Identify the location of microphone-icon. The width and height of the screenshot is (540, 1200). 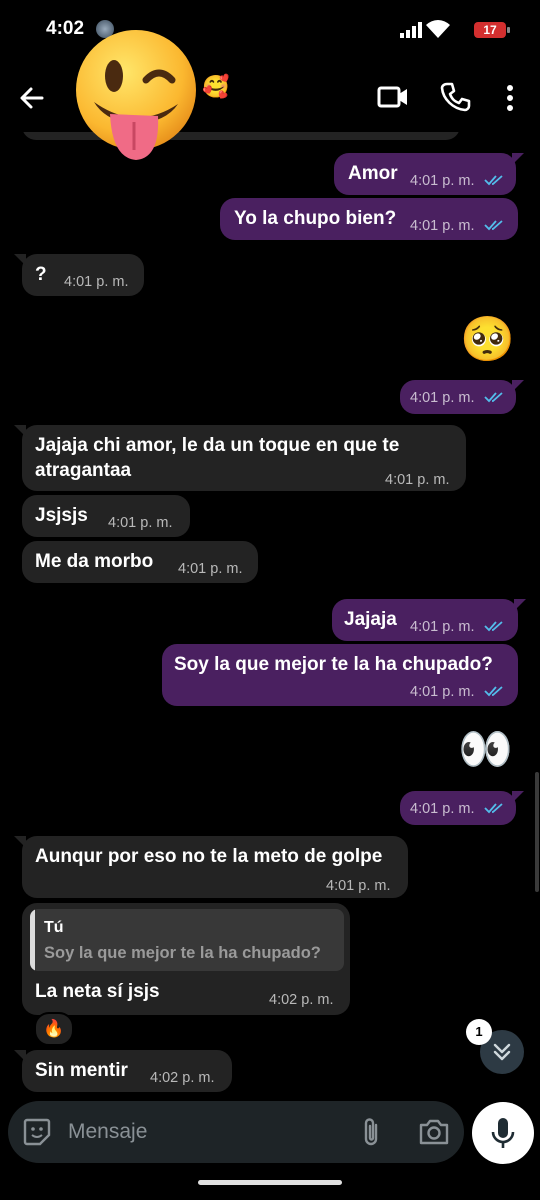
(503, 1133).